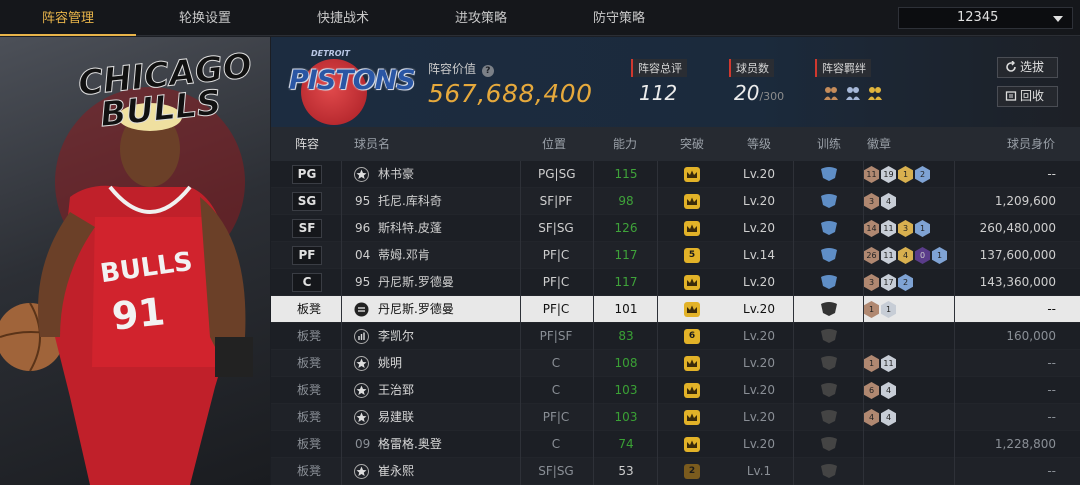  What do you see at coordinates (410, 201) in the screenshot?
I see `player-name: 托尼.库科奇` at bounding box center [410, 201].